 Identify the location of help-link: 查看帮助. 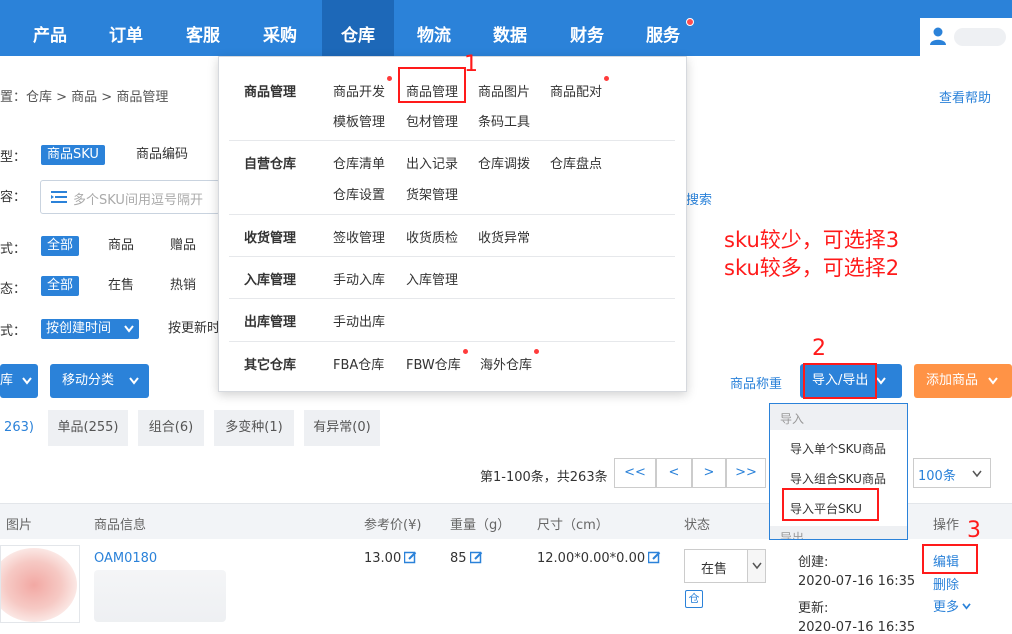
(965, 96).